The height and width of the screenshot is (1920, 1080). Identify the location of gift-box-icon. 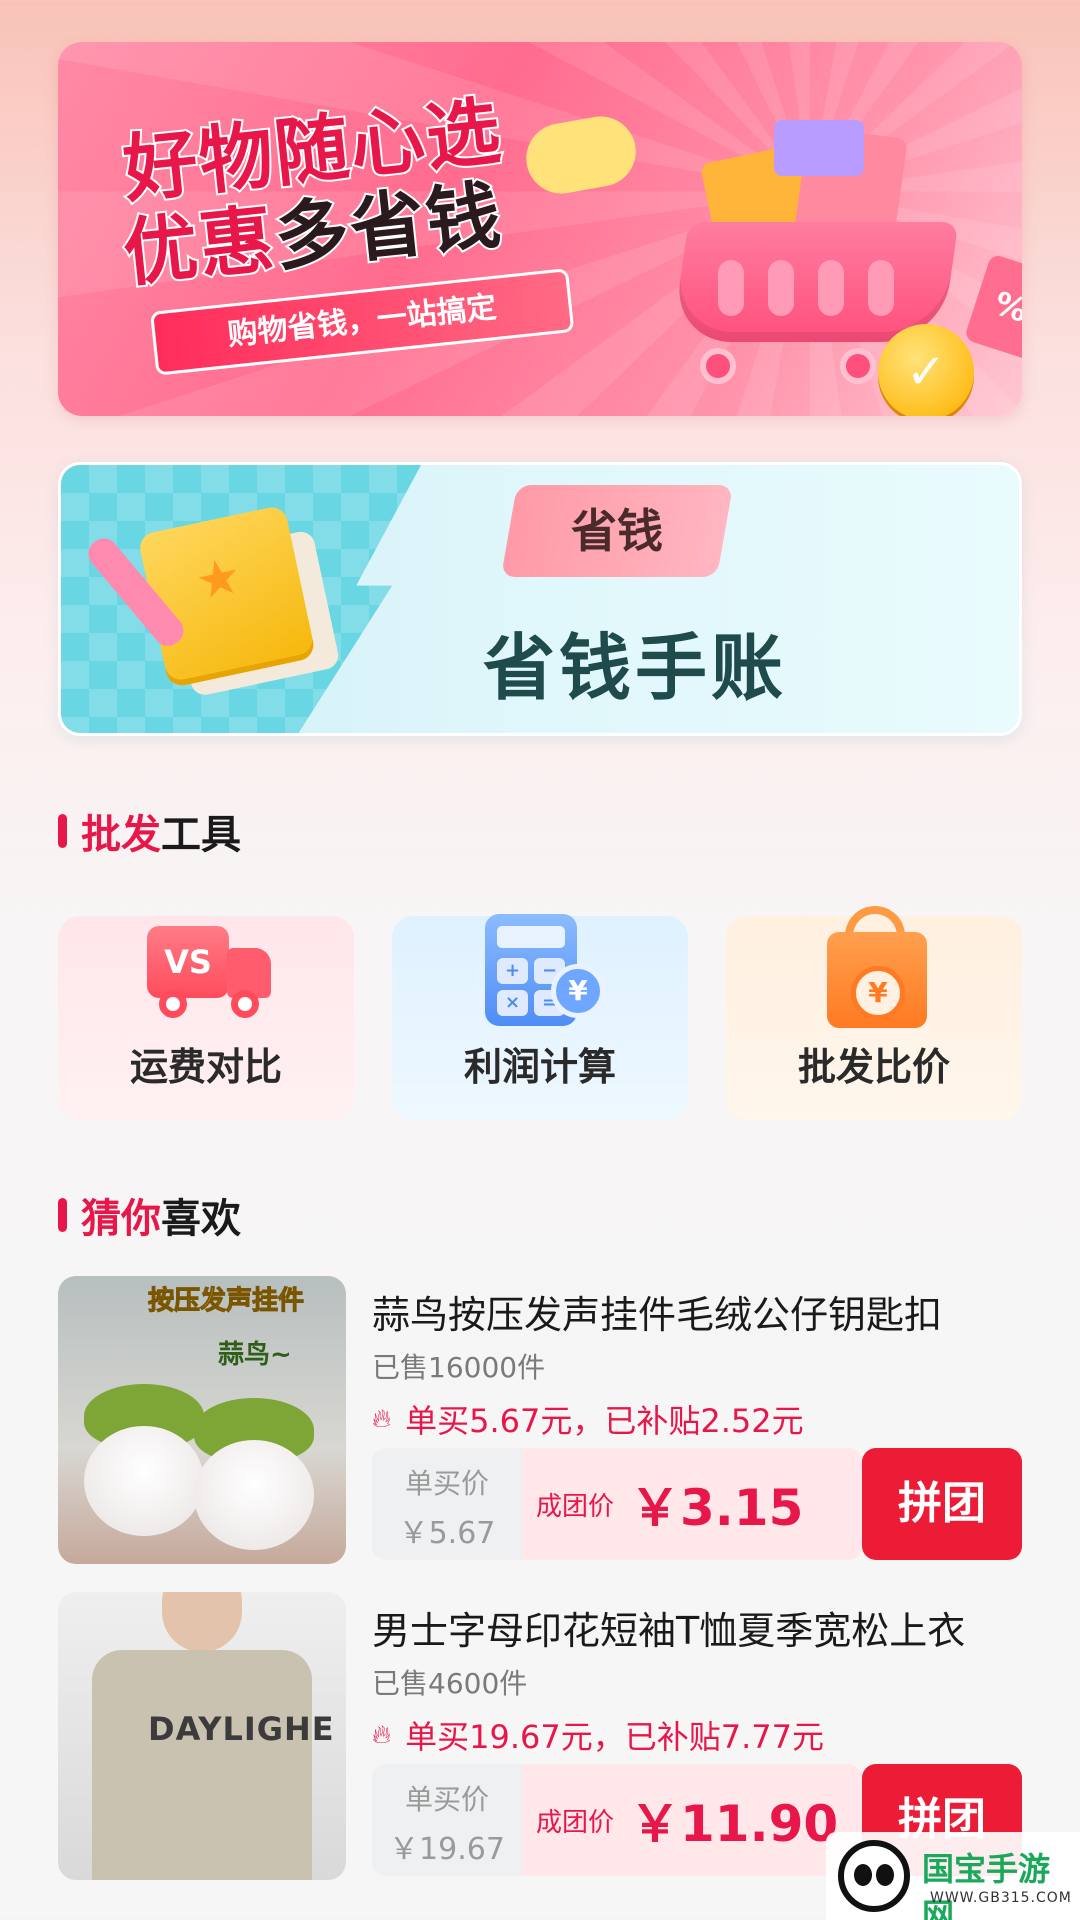
(819, 148).